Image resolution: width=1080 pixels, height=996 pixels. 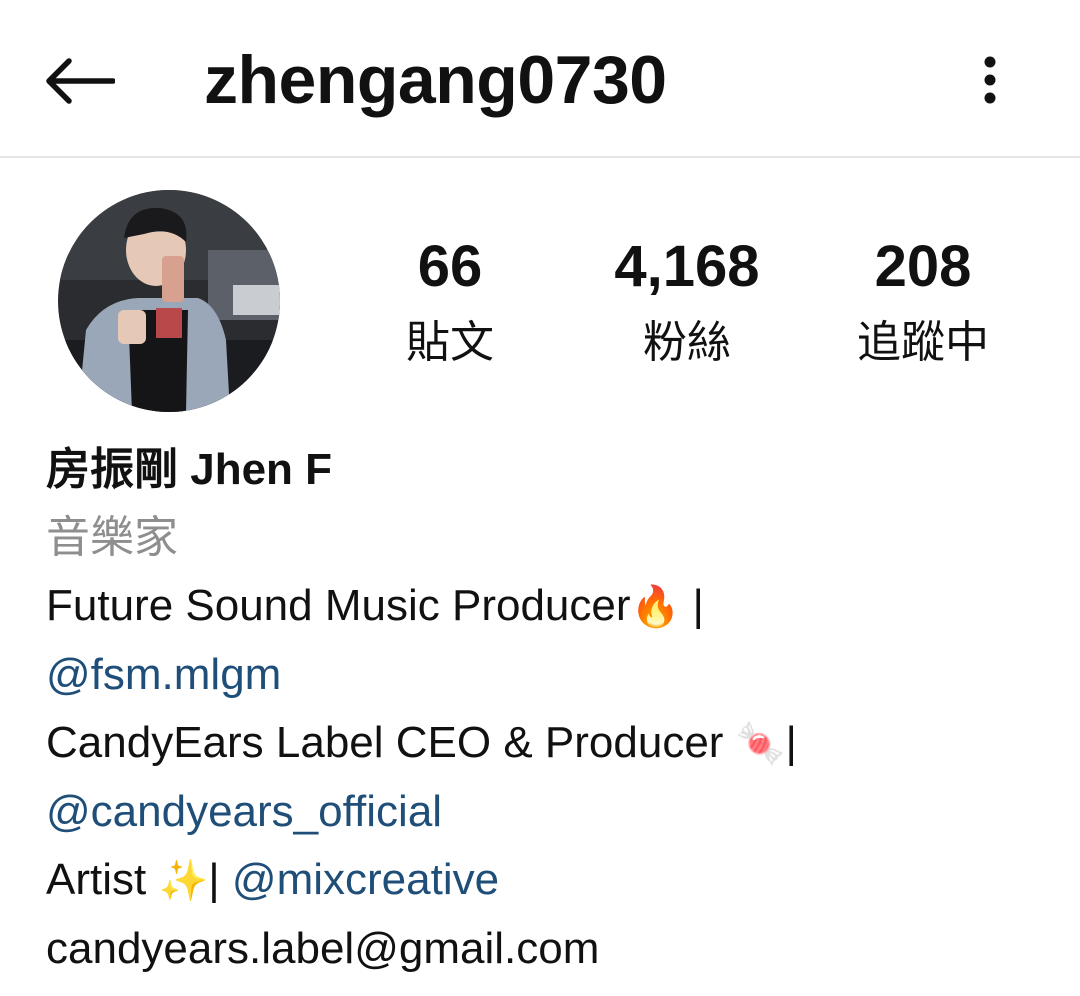 I want to click on bio-line-1: Future Sound Music Producer🔥 |, so click(x=546, y=606).